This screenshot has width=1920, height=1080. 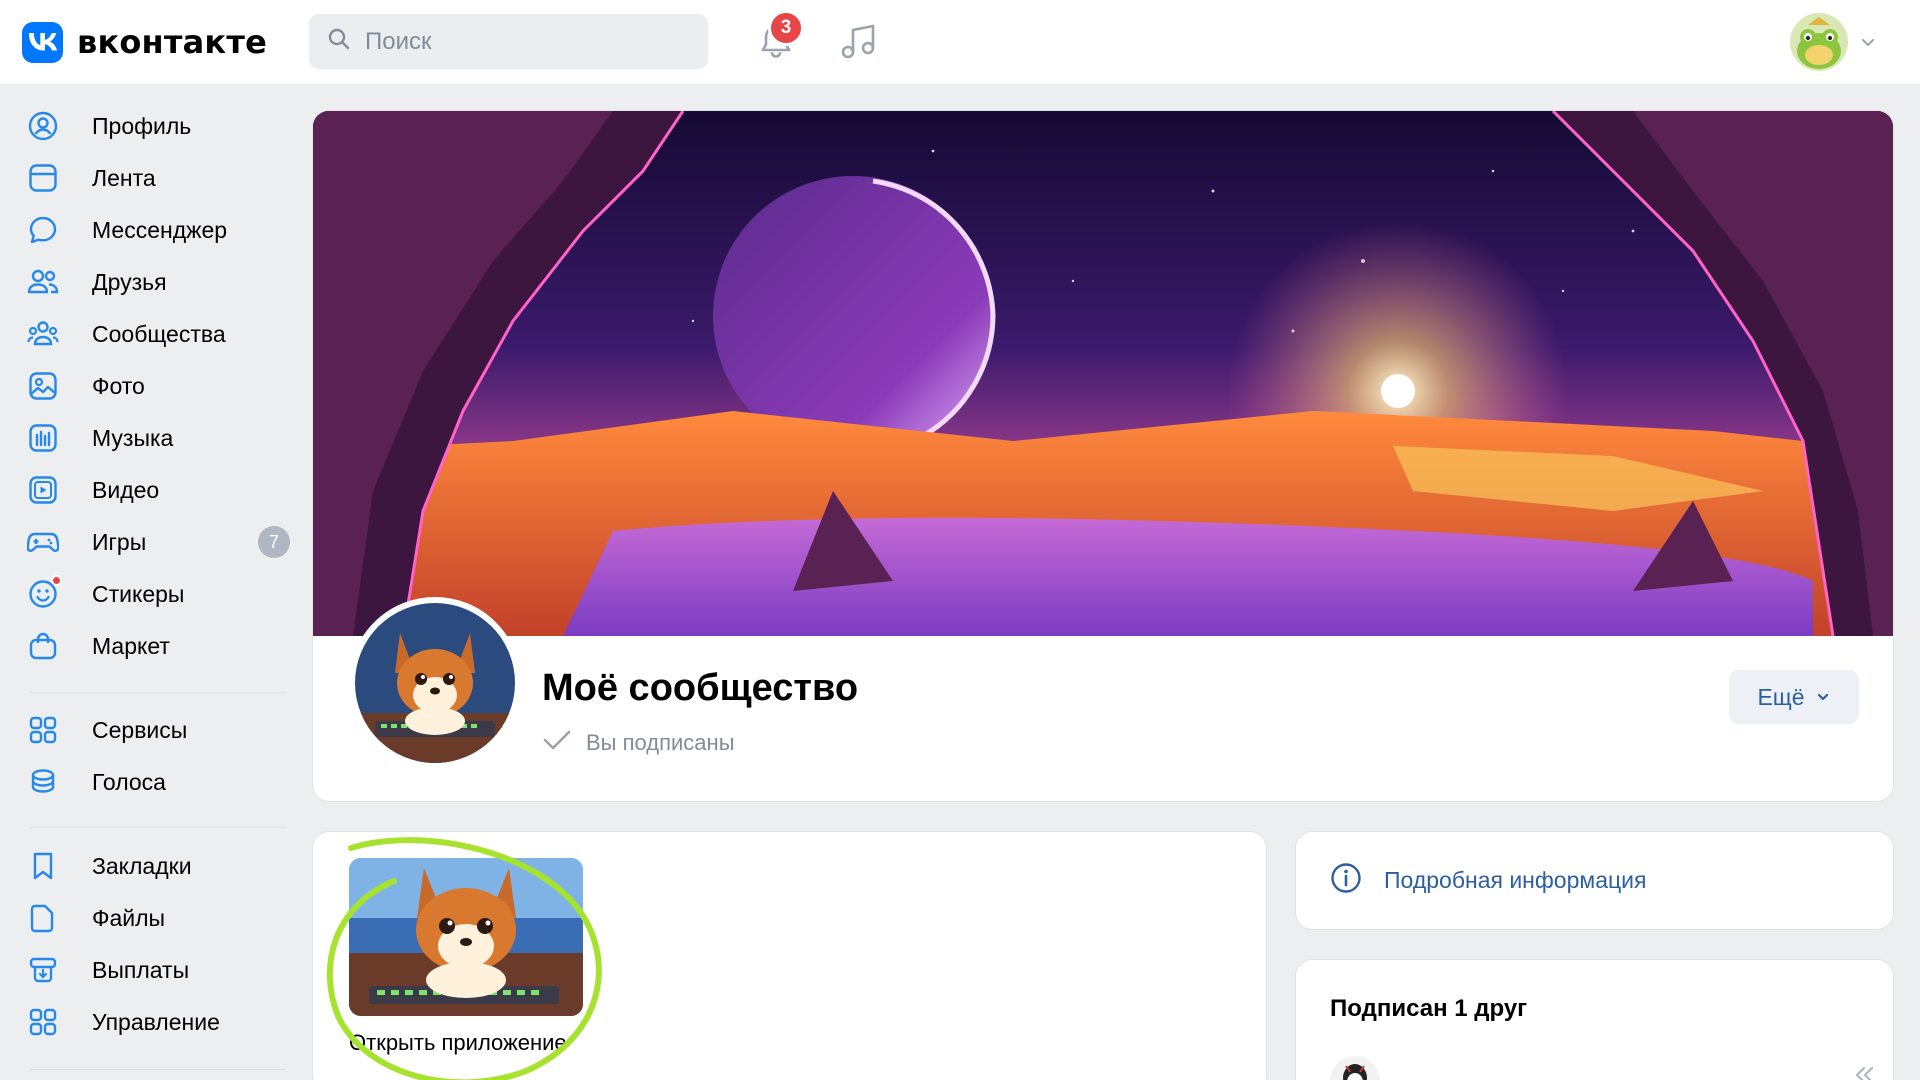 I want to click on bookmarks-icon, so click(x=43, y=866).